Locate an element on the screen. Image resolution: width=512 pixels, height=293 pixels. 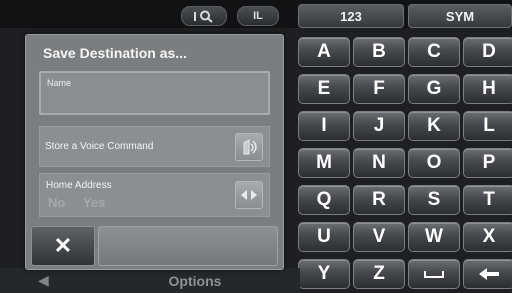
key-a: A is located at coordinates (324, 52).